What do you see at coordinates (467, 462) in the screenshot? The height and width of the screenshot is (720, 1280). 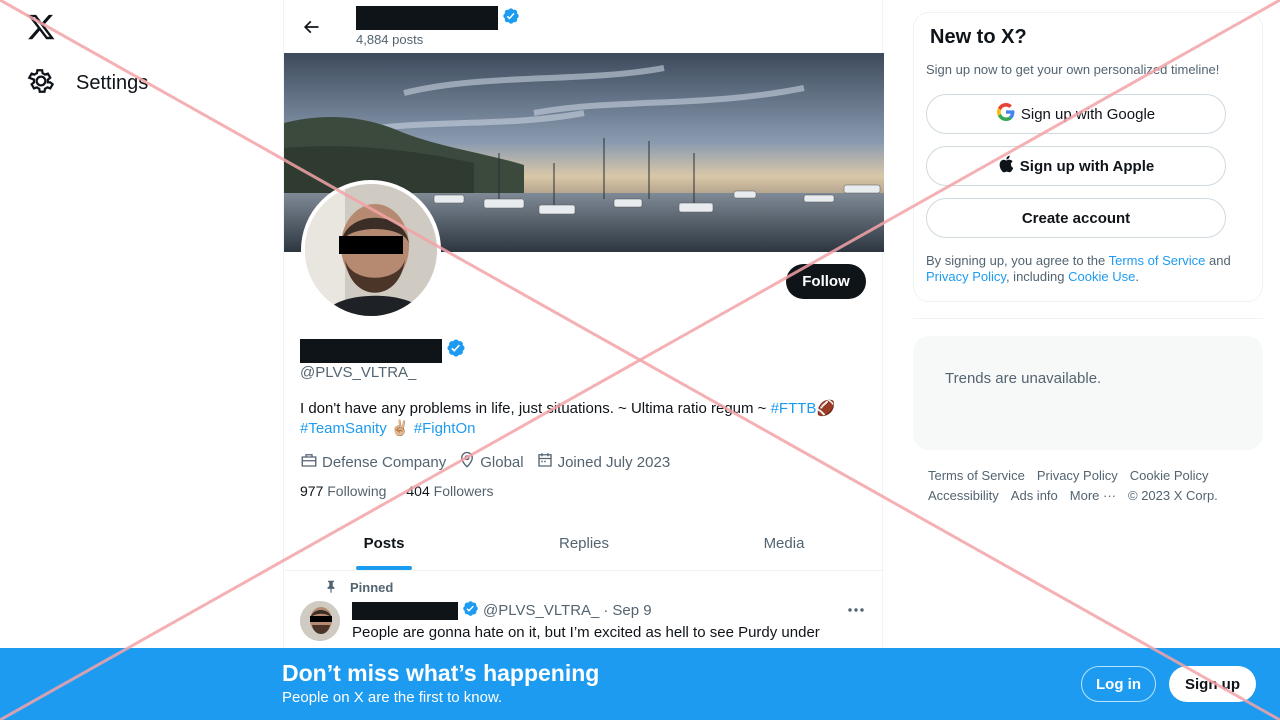 I see `location-pin-icon` at bounding box center [467, 462].